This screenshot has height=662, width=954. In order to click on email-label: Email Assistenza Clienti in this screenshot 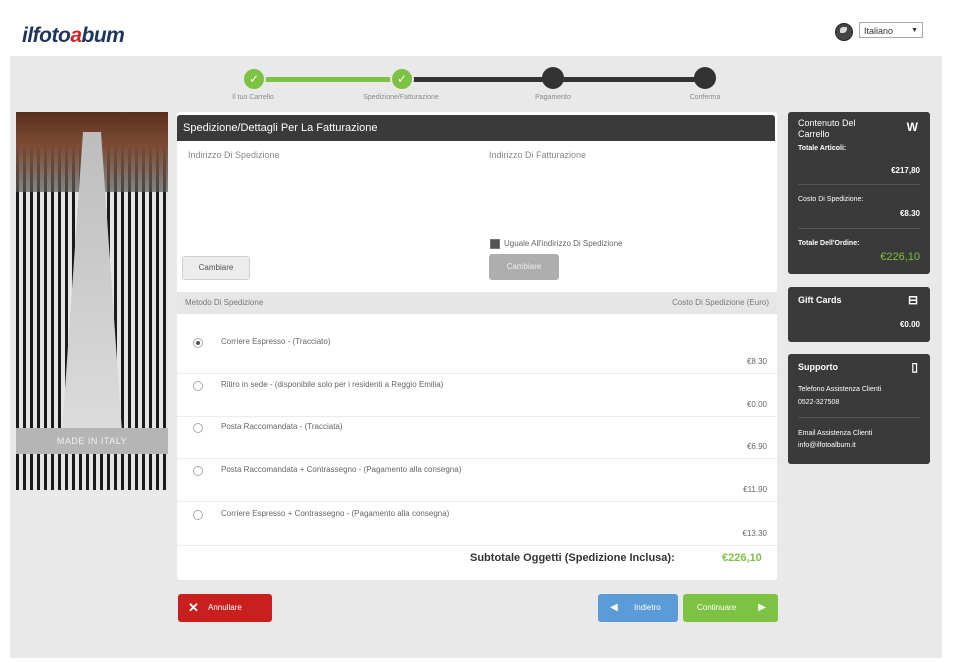, I will do `click(835, 433)`.